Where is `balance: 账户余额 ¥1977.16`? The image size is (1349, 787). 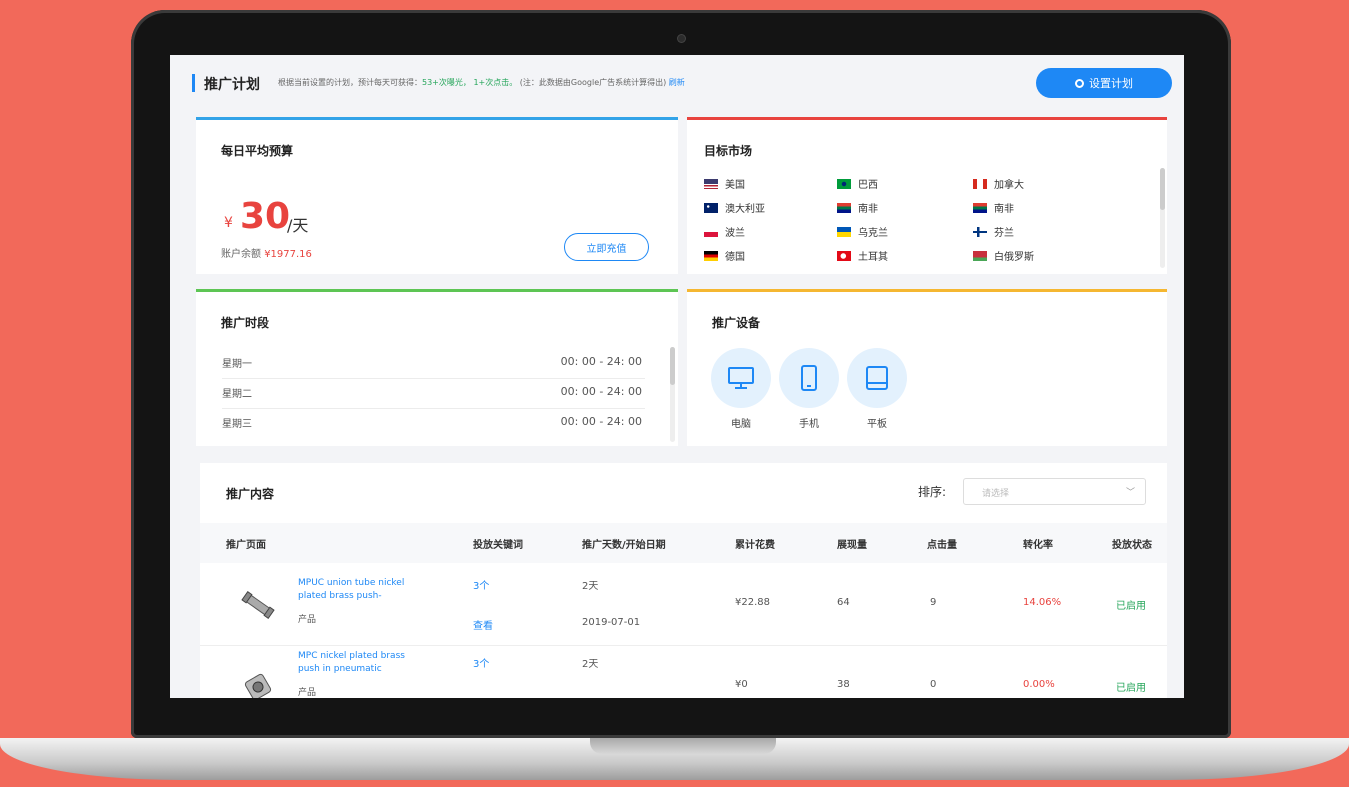
balance: 账户余额 ¥1977.16 is located at coordinates (266, 254).